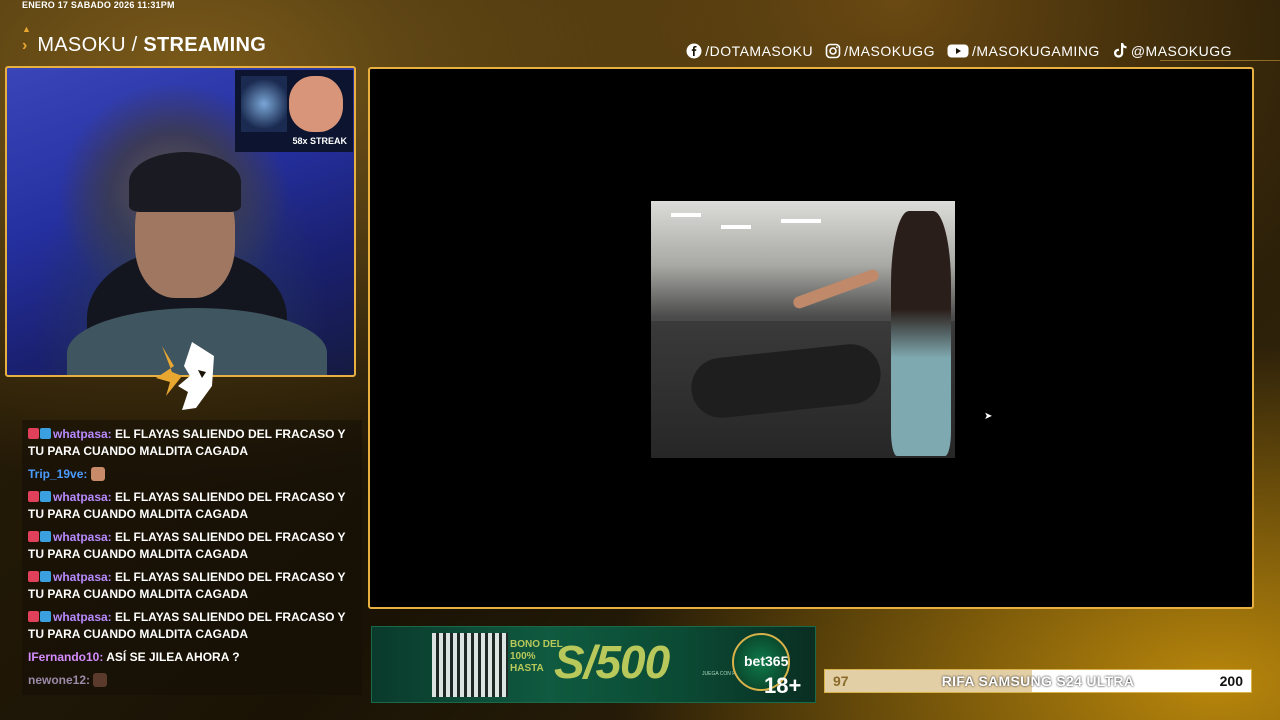 The image size is (1280, 720). Describe the element at coordinates (180, 221) in the screenshot. I see `webcam-feed: 58x STREAK` at that location.